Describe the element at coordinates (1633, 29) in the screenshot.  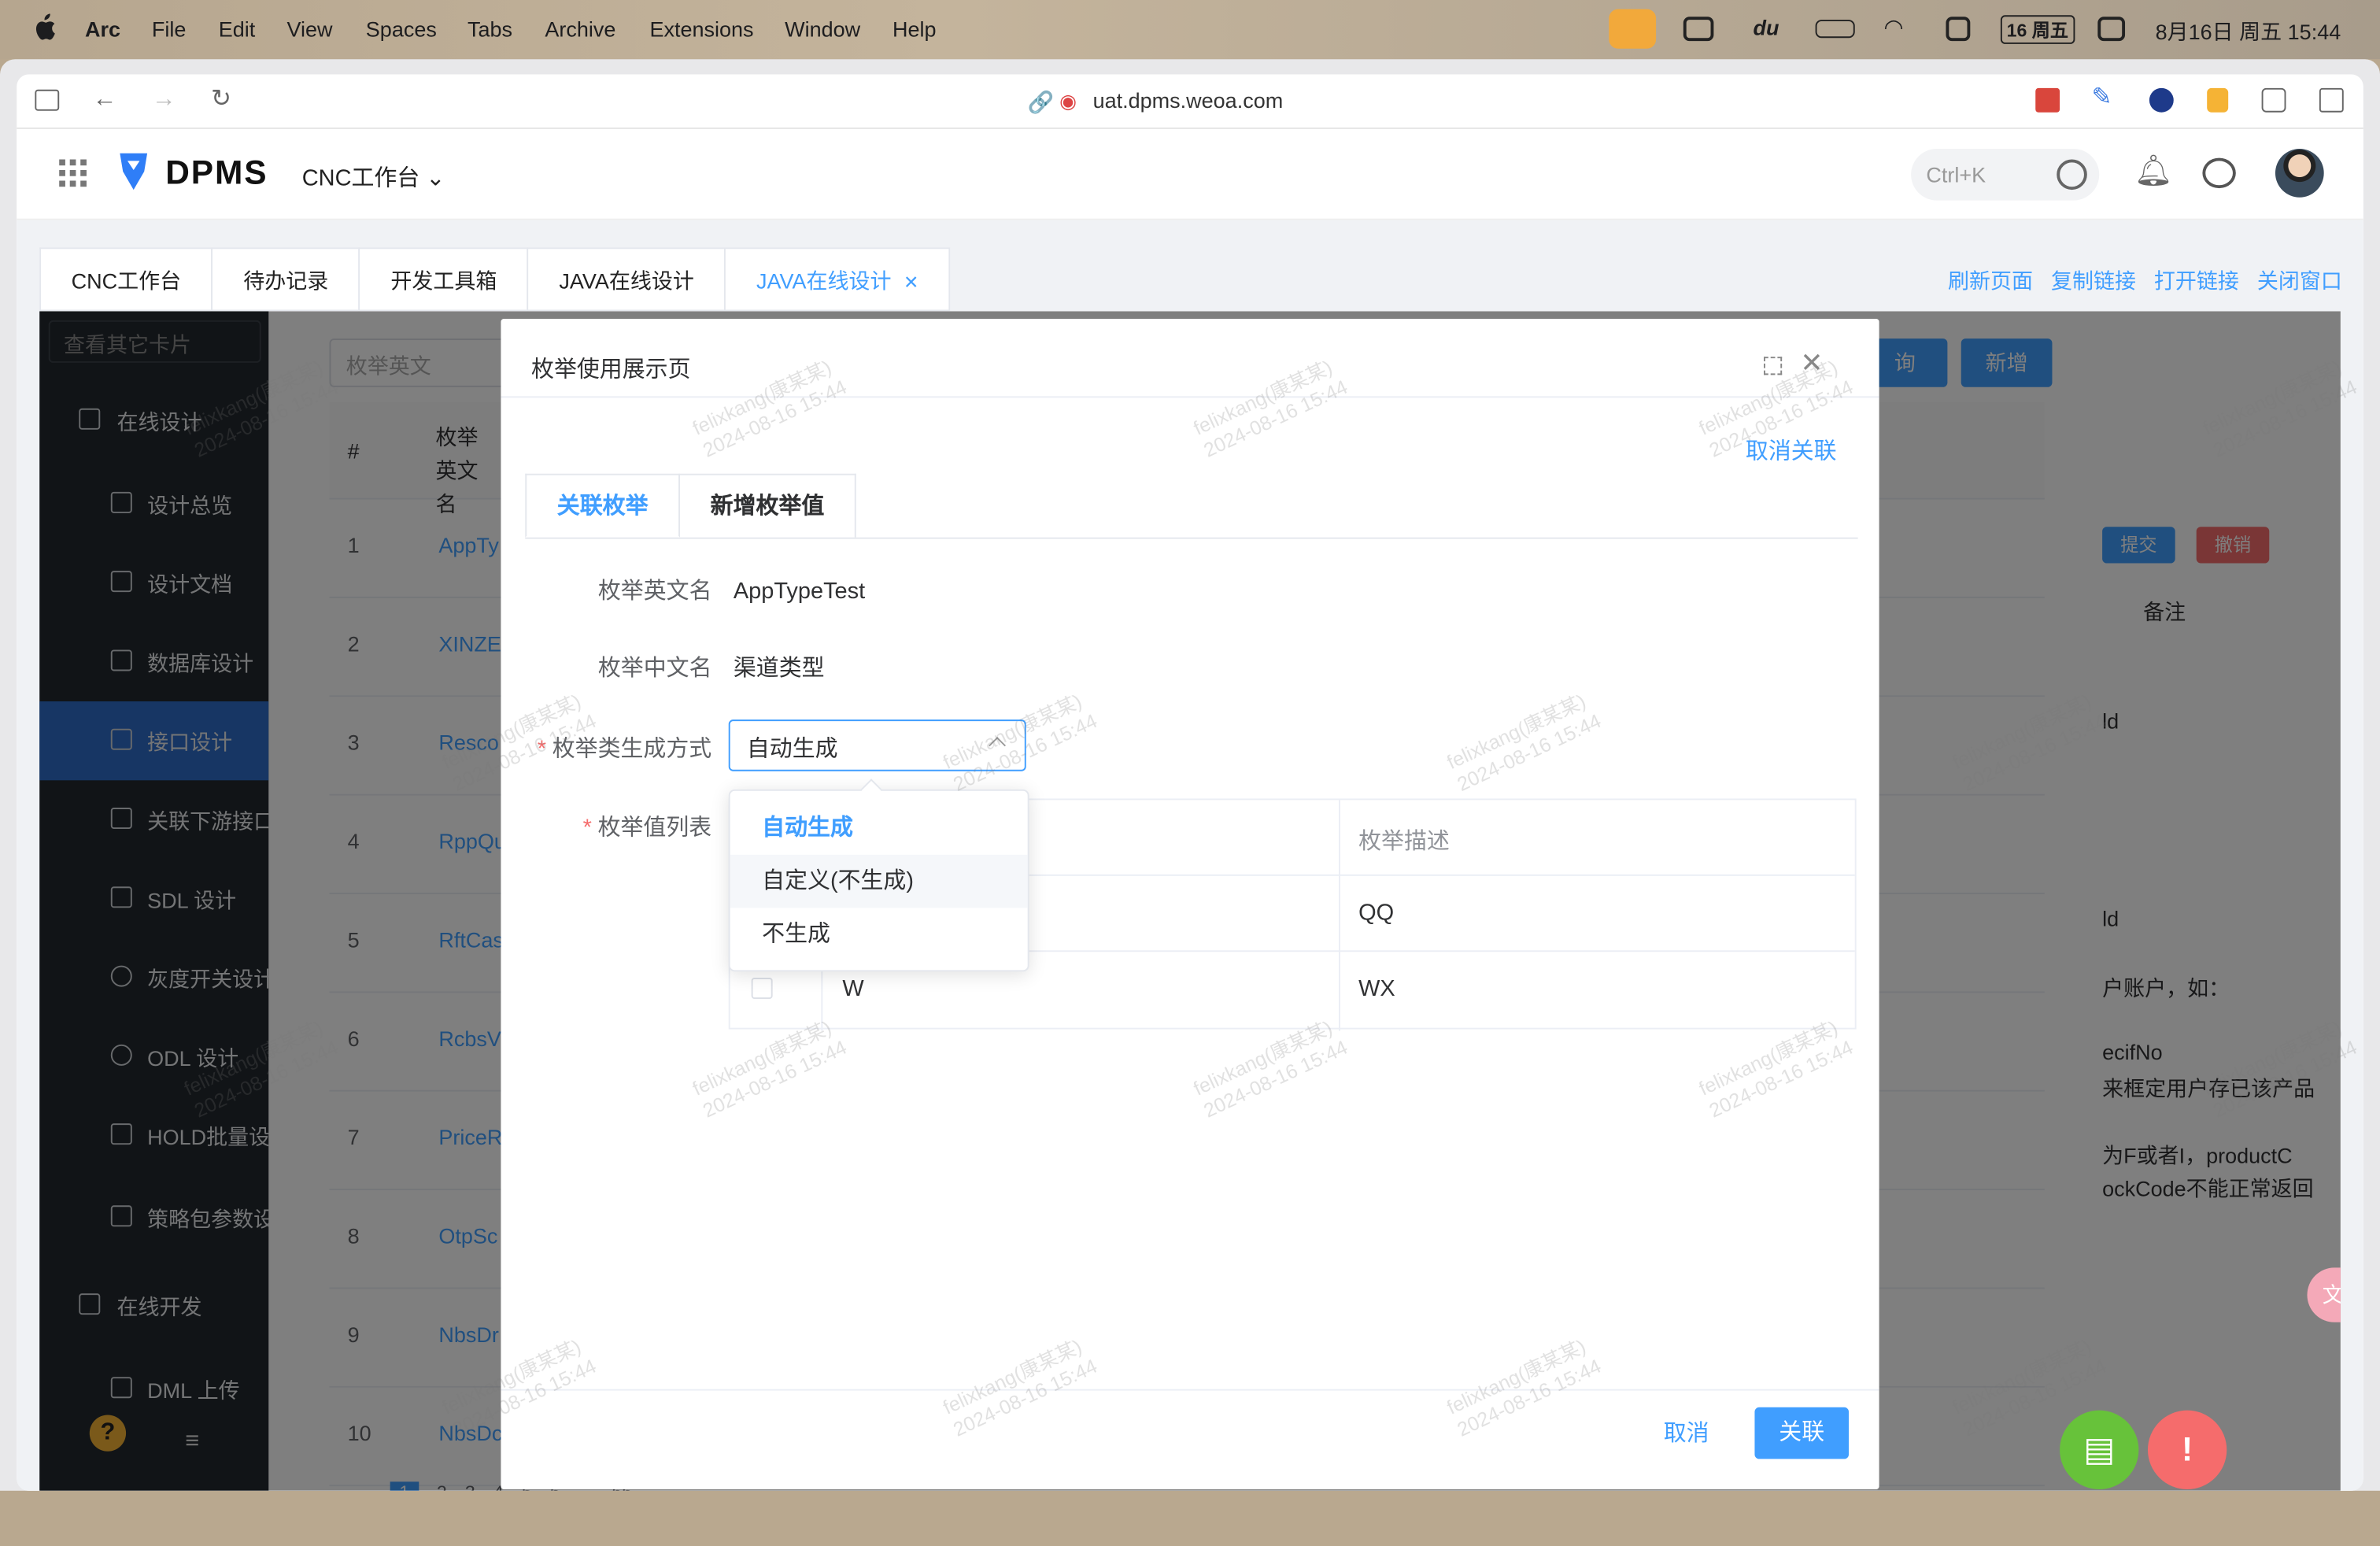
I see `microphone-icon` at that location.